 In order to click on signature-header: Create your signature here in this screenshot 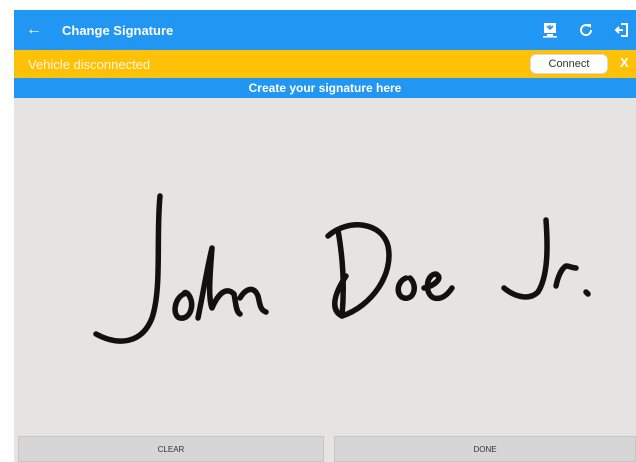, I will do `click(325, 88)`.